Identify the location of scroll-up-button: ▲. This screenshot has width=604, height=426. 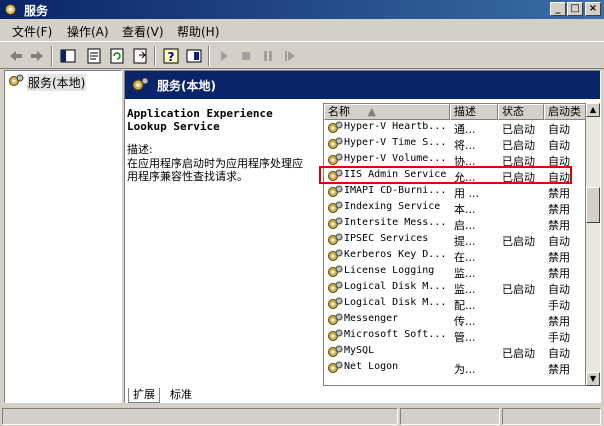
(593, 110).